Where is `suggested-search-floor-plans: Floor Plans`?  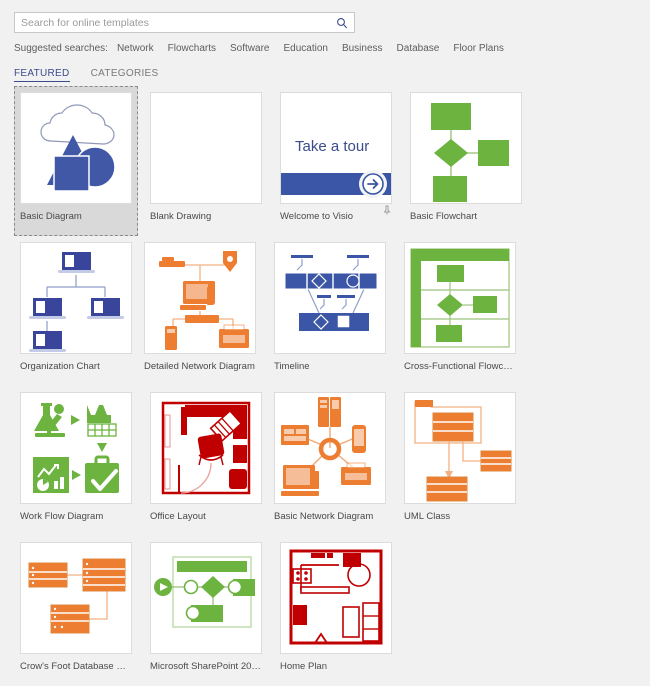
suggested-search-floor-plans: Floor Plans is located at coordinates (478, 48).